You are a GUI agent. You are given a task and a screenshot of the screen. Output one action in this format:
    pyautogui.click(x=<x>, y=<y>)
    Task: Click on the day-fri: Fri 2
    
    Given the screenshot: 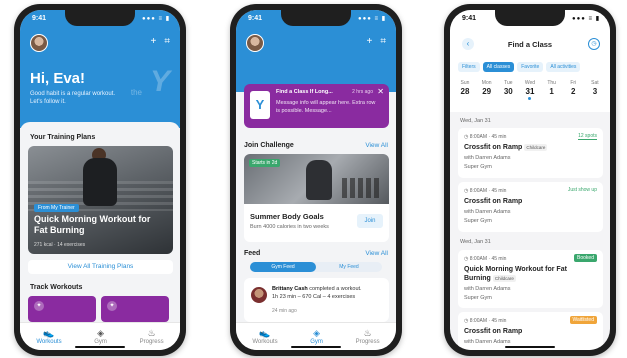 What is the action you would take?
    pyautogui.click(x=573, y=90)
    